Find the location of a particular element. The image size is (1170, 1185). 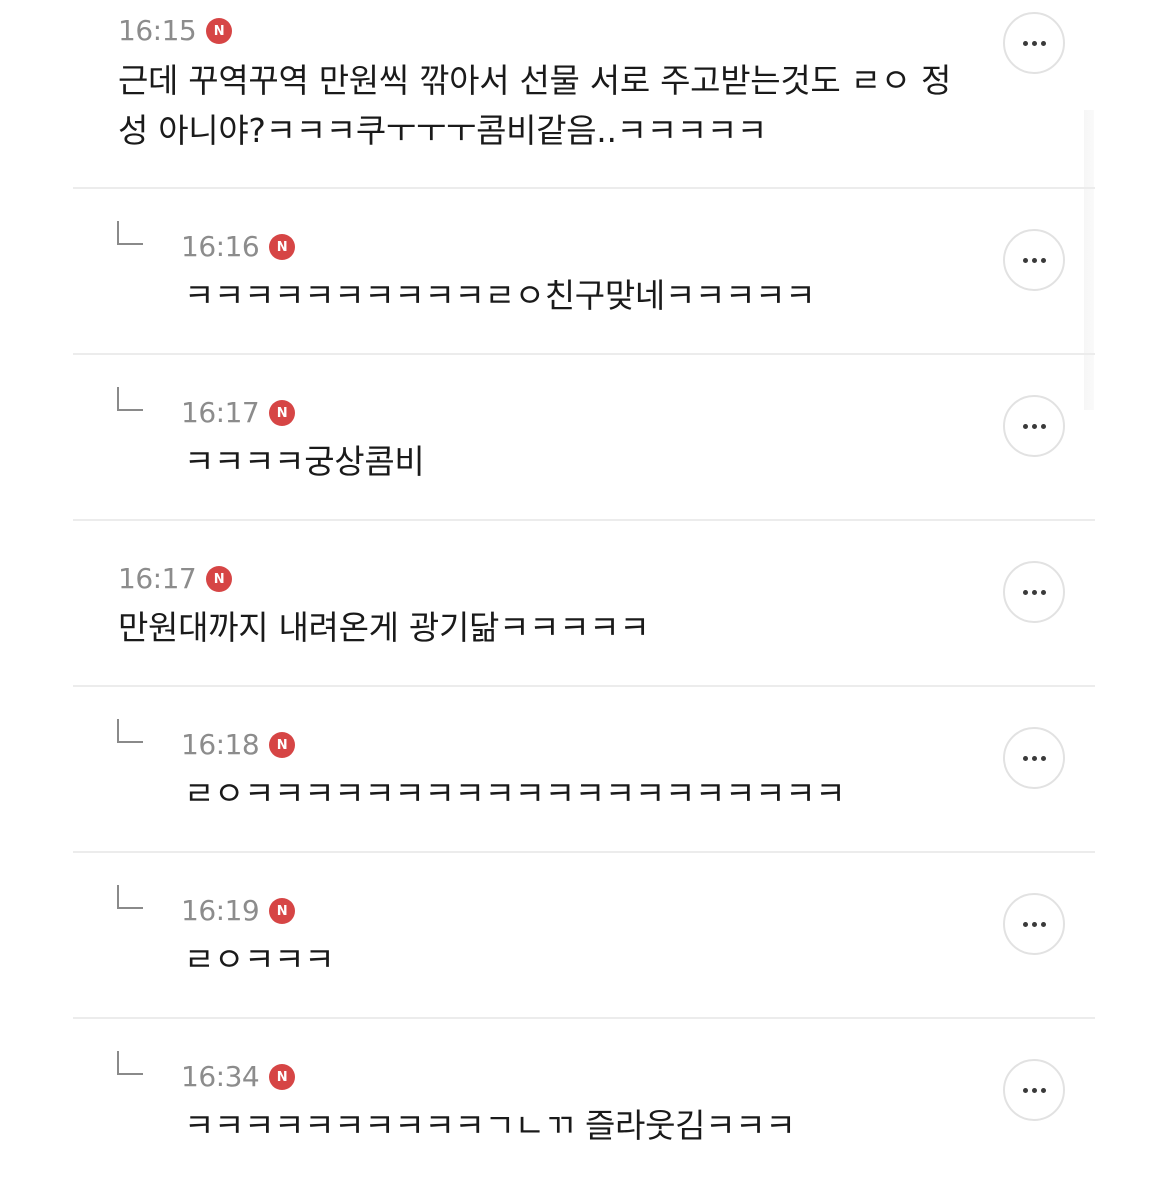

comment-text-line: ㅋㅋㅋㅋㅋㅋㅋㅋㅋㅋㄹㅇ친구맞네ㅋㅋㅋㅋㅋ is located at coordinates (500, 295).